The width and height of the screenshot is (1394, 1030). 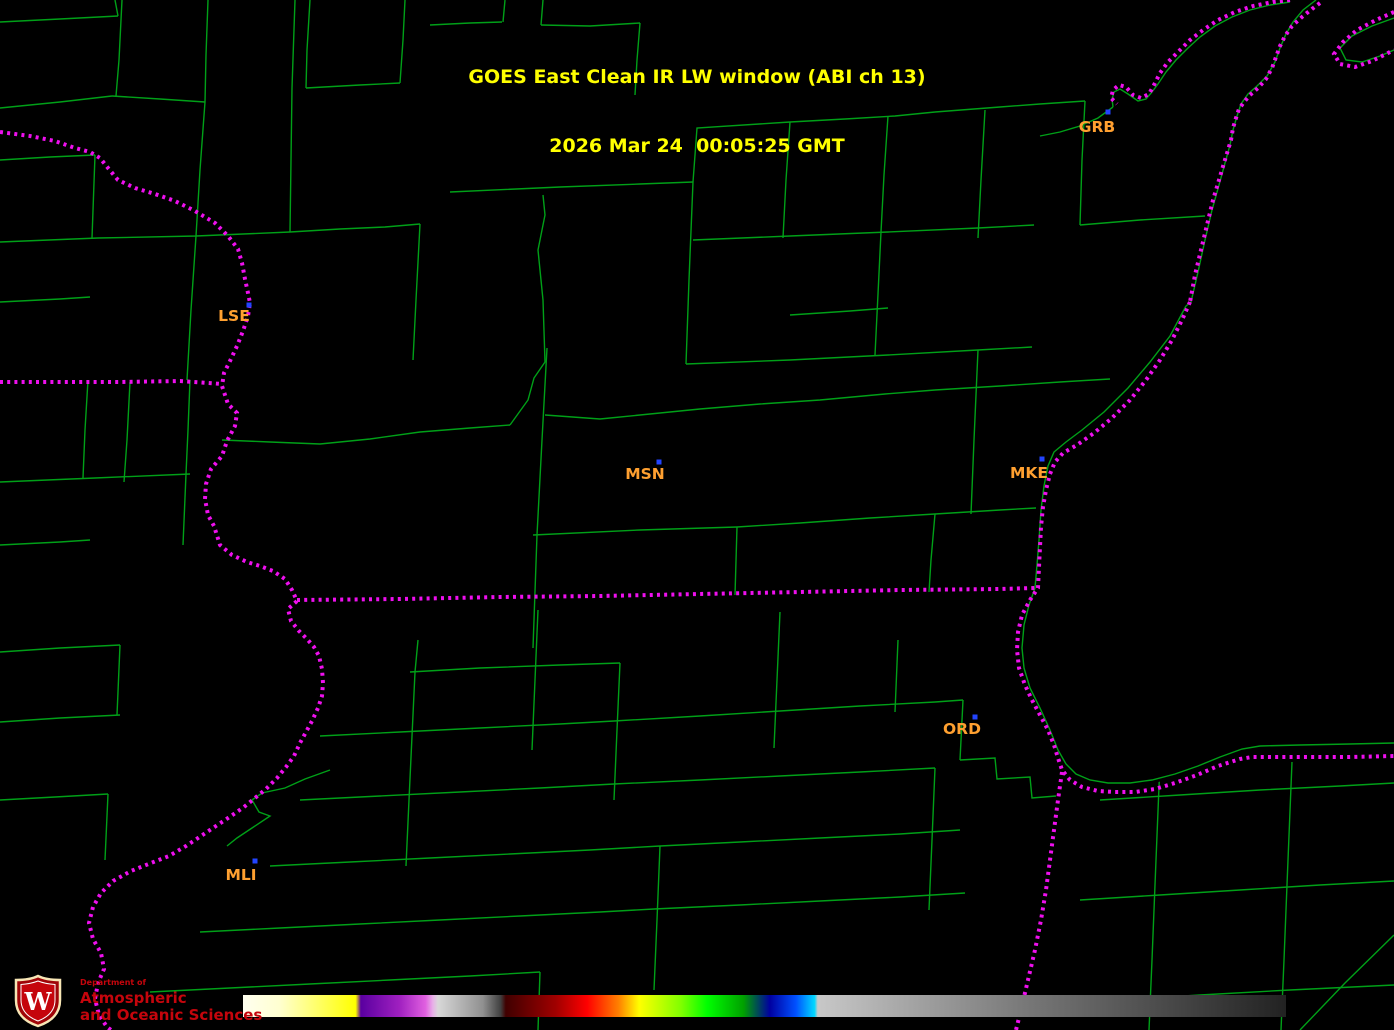 What do you see at coordinates (255, 861) in the screenshot?
I see `city-marker-mli` at bounding box center [255, 861].